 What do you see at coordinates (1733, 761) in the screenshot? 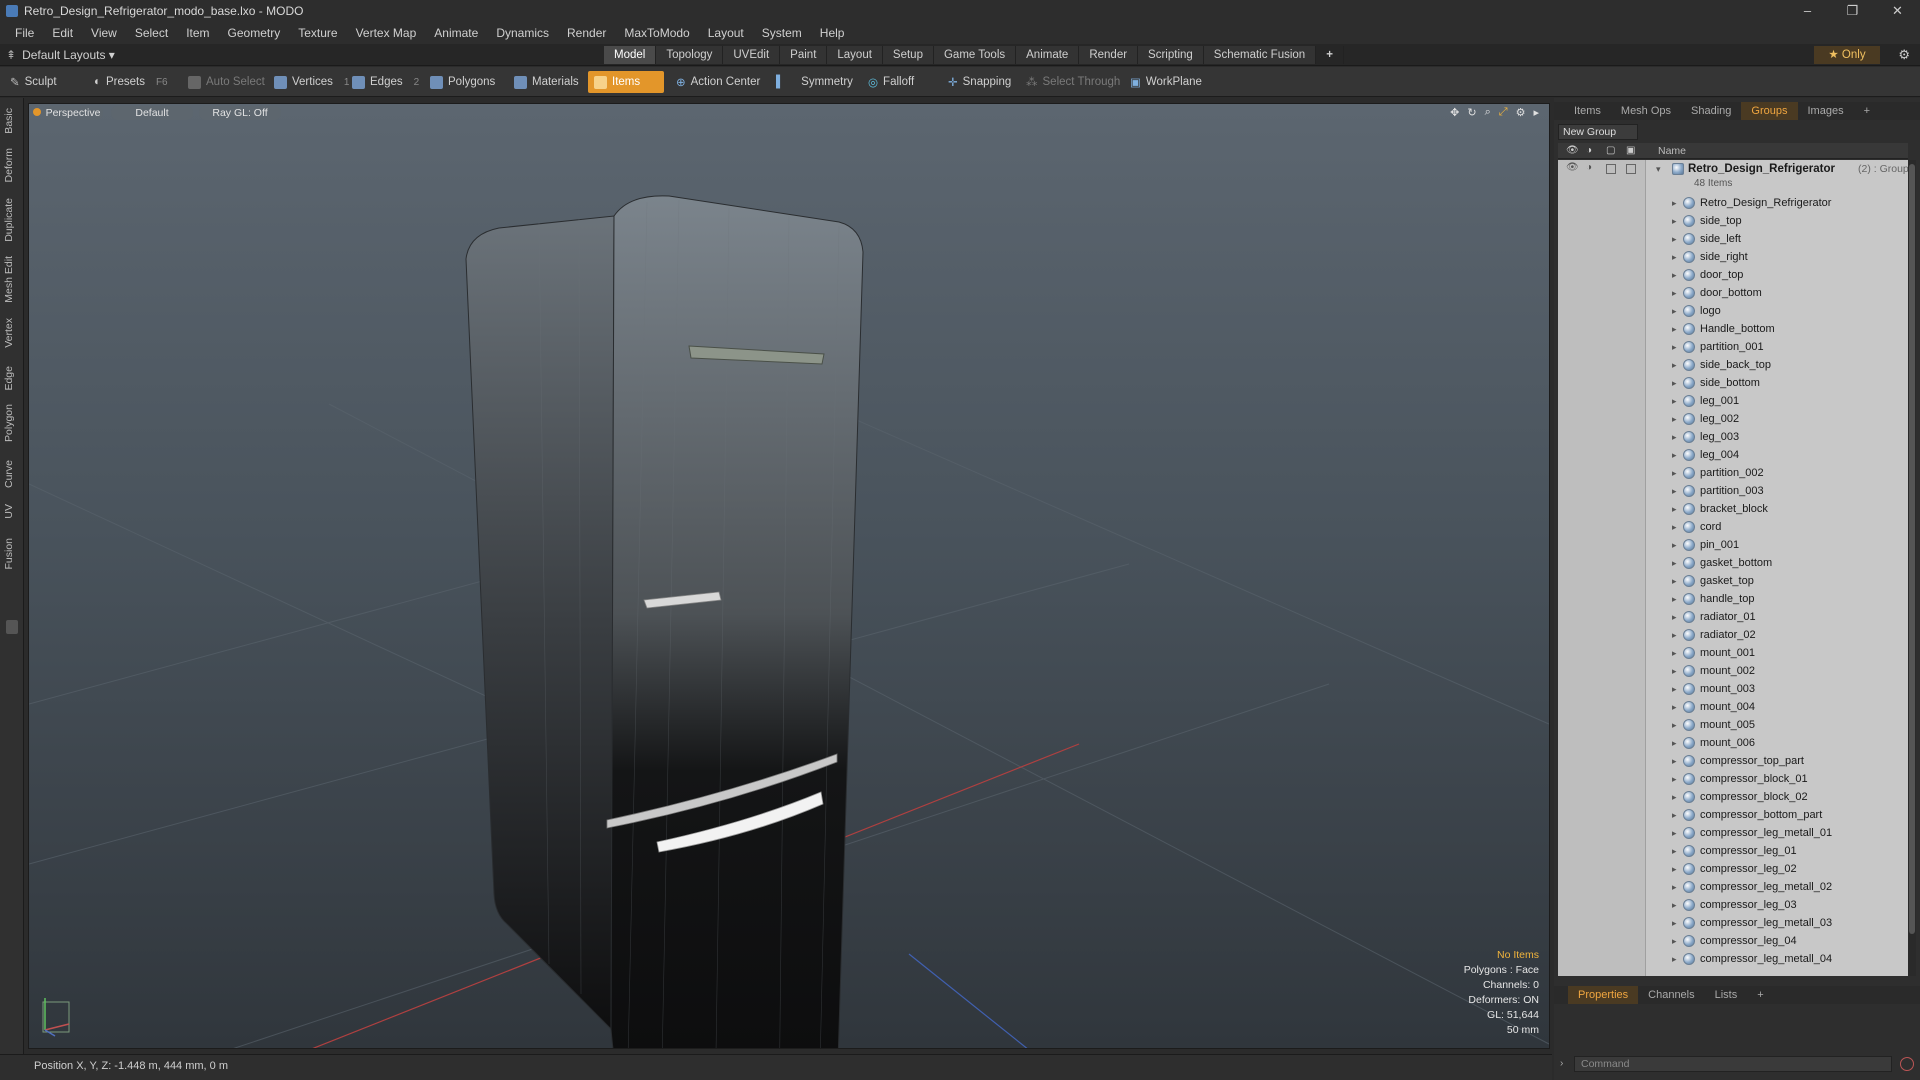
I see `group-item-row: ▸ compressor_top_part` at bounding box center [1733, 761].